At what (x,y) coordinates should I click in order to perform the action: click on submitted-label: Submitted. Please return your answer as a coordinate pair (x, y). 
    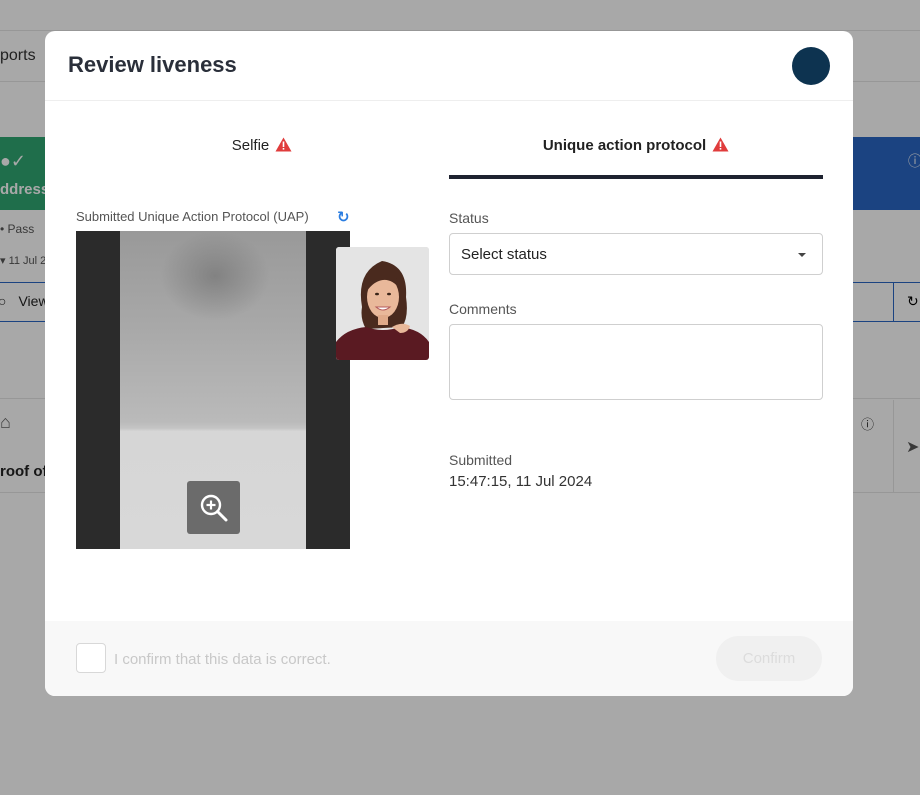
    Looking at the image, I should click on (481, 460).